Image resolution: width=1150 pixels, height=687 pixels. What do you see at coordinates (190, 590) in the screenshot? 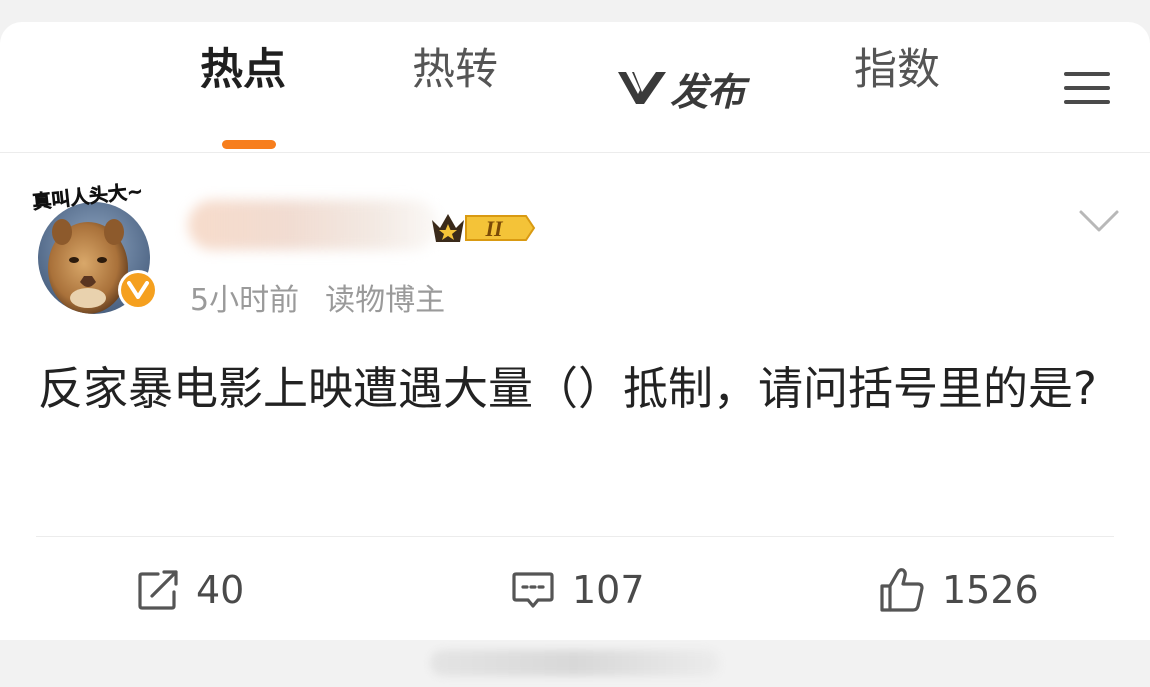
I see `repost-button: 40` at bounding box center [190, 590].